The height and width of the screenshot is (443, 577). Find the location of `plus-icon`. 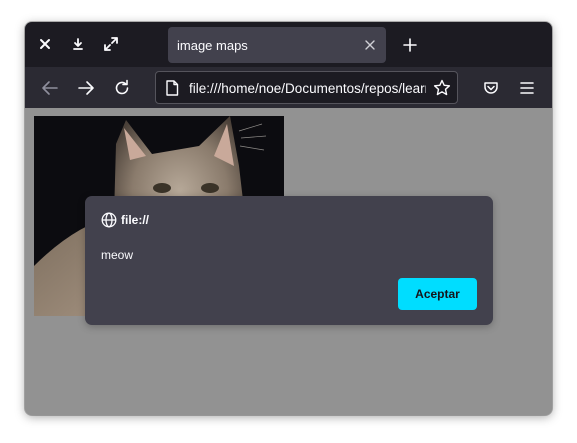

plus-icon is located at coordinates (410, 45).